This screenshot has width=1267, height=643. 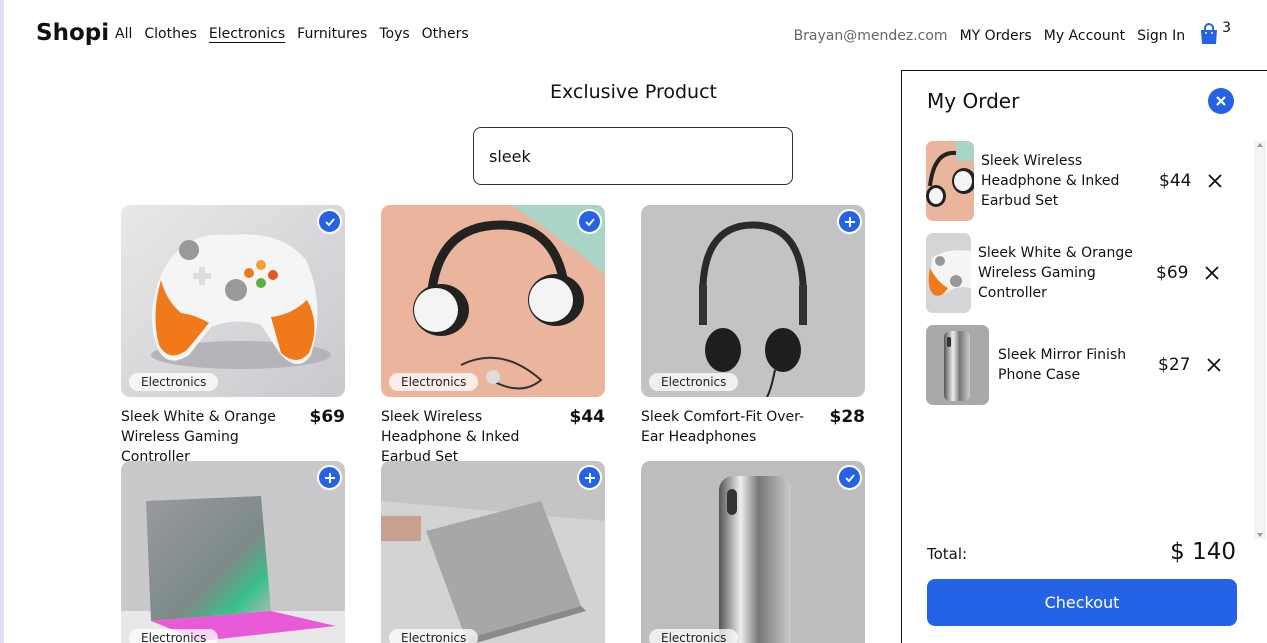 I want to click on nav-link-toys: Toys, so click(x=394, y=34).